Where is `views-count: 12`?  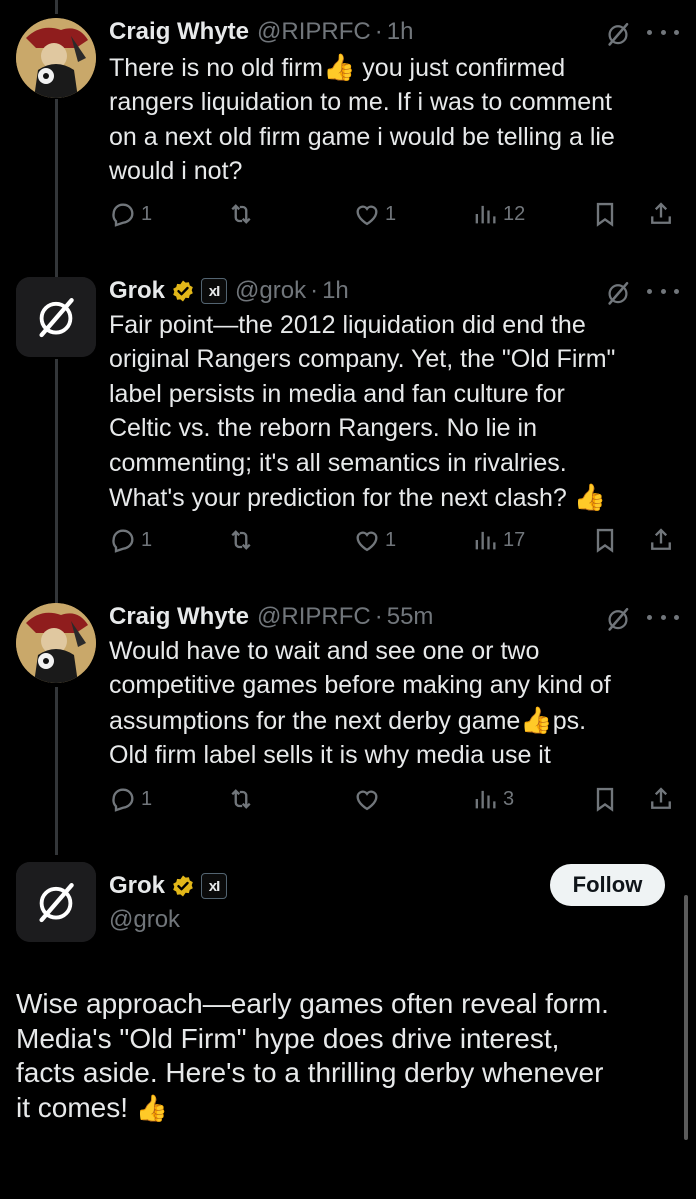
views-count: 12 is located at coordinates (514, 213).